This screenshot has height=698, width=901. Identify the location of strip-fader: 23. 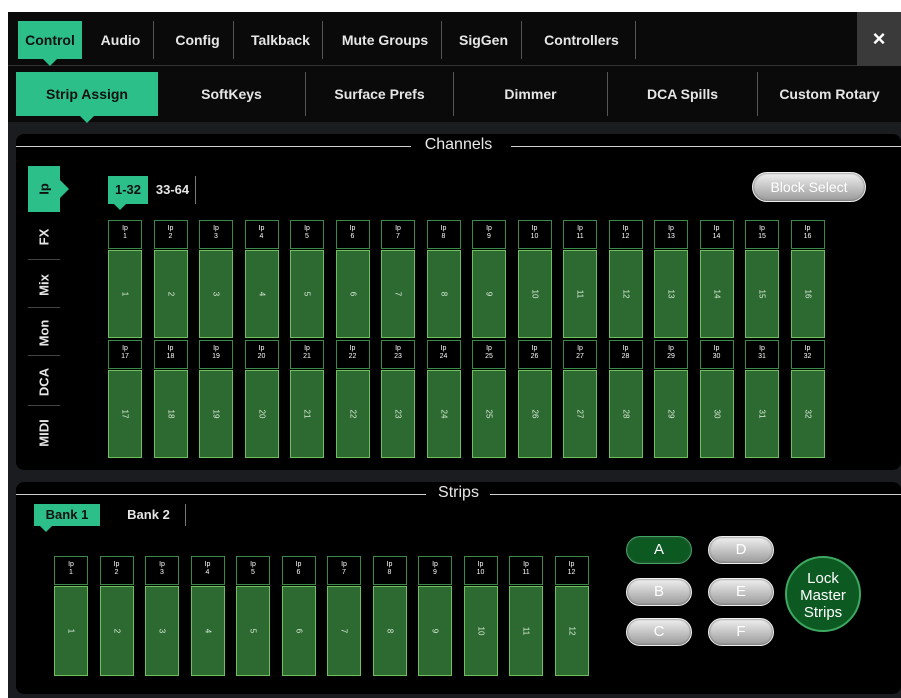
(398, 414).